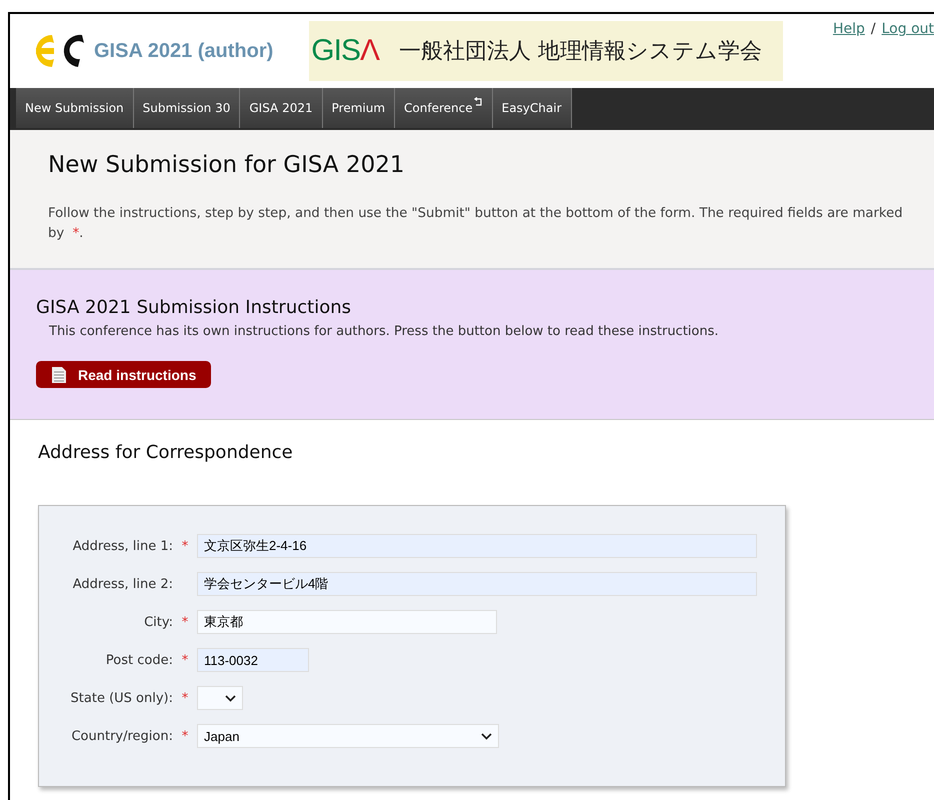 This screenshot has width=934, height=800. Describe the element at coordinates (348, 736) in the screenshot. I see `dropdown: Japan` at that location.